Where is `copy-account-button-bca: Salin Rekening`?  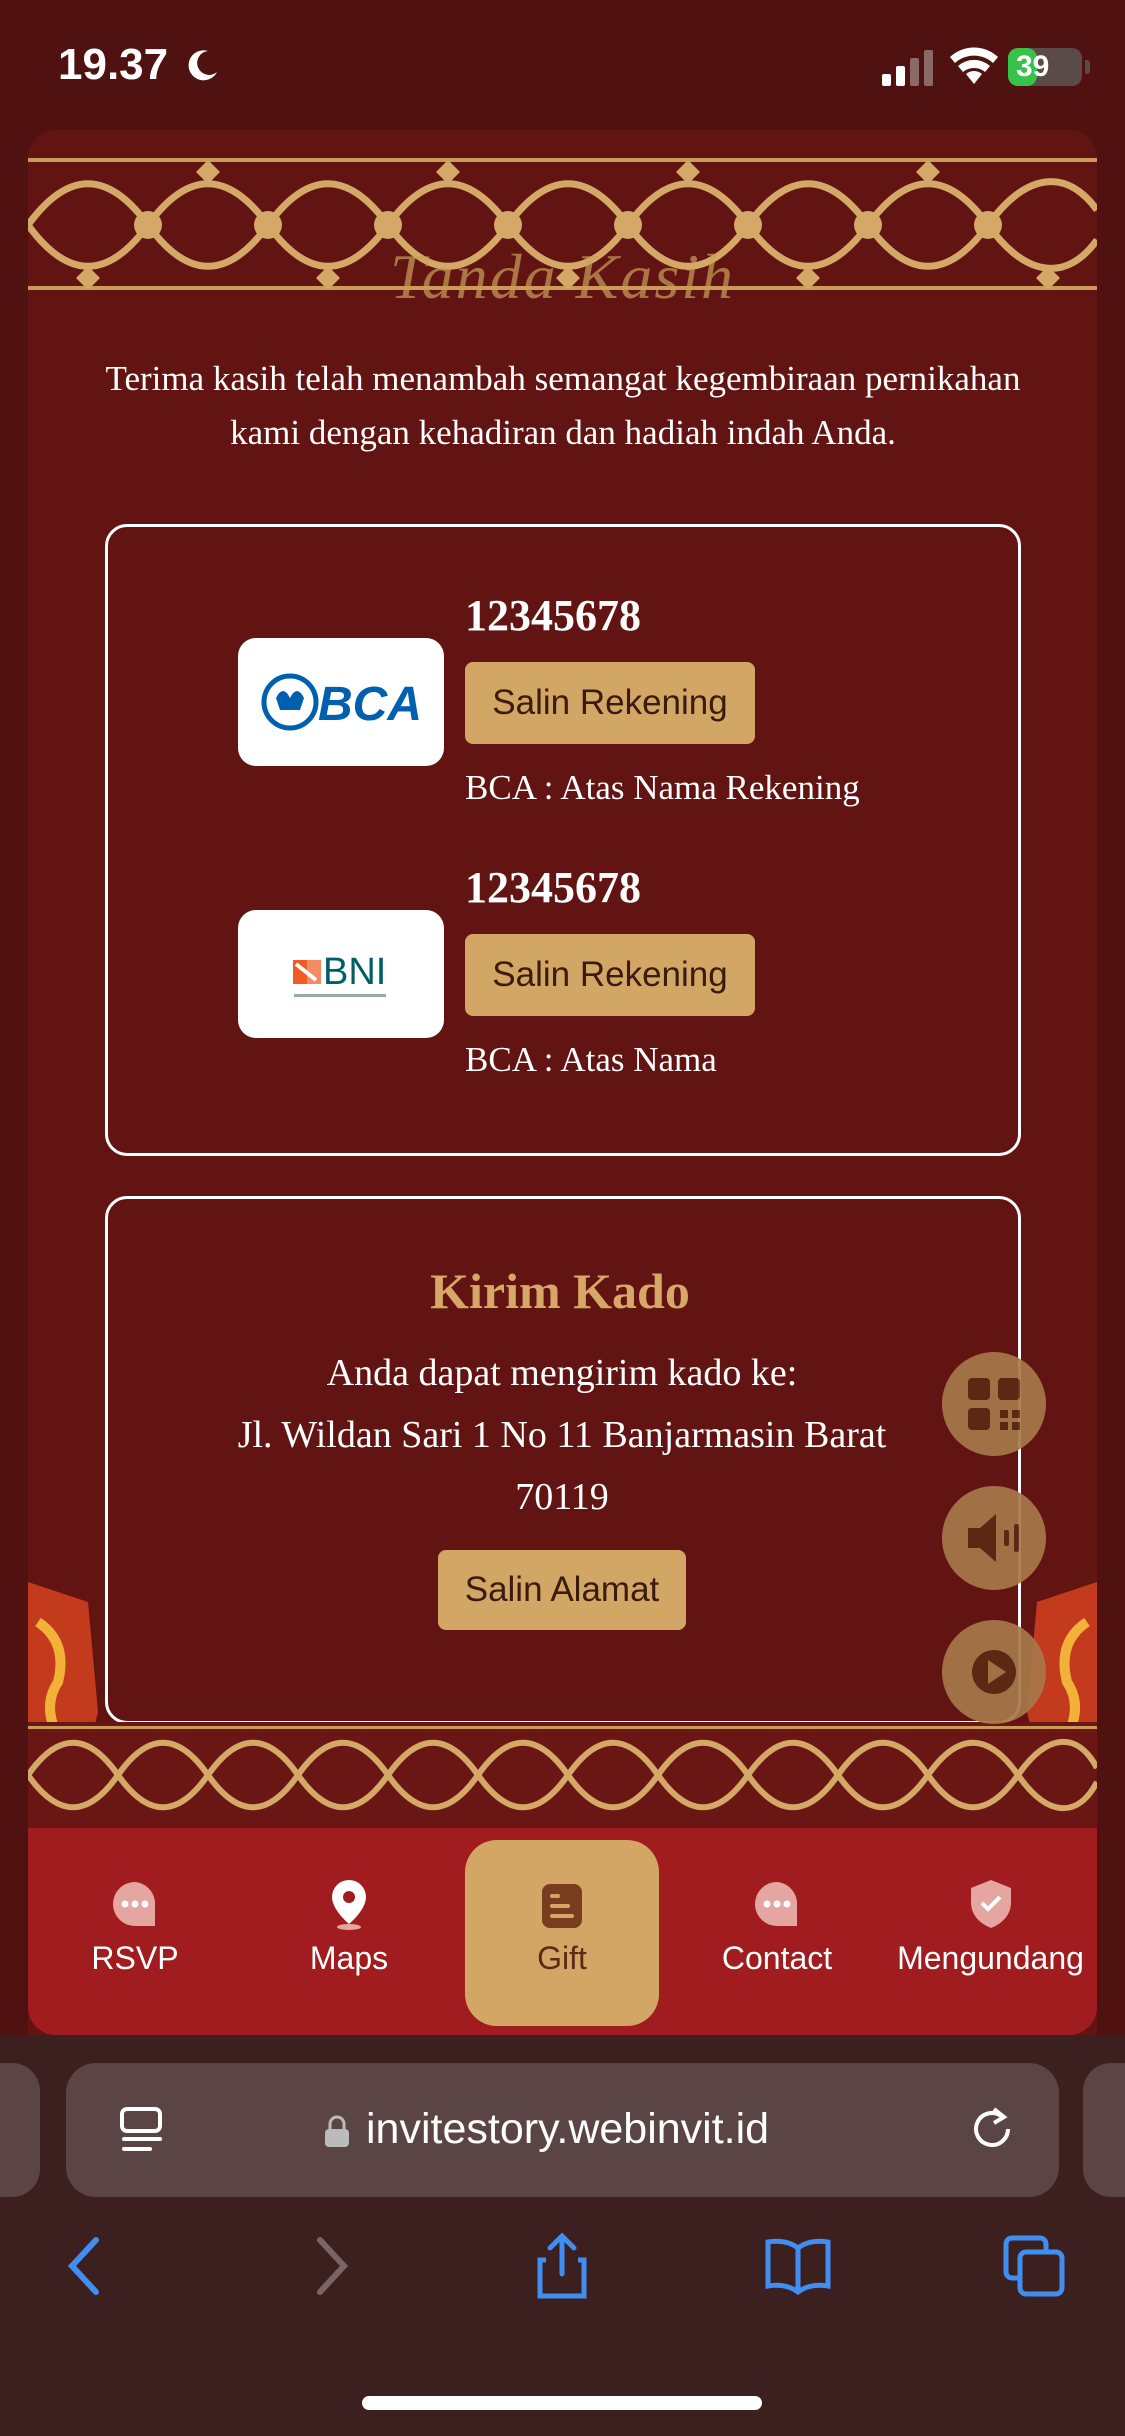
copy-account-button-bca: Salin Rekening is located at coordinates (610, 703).